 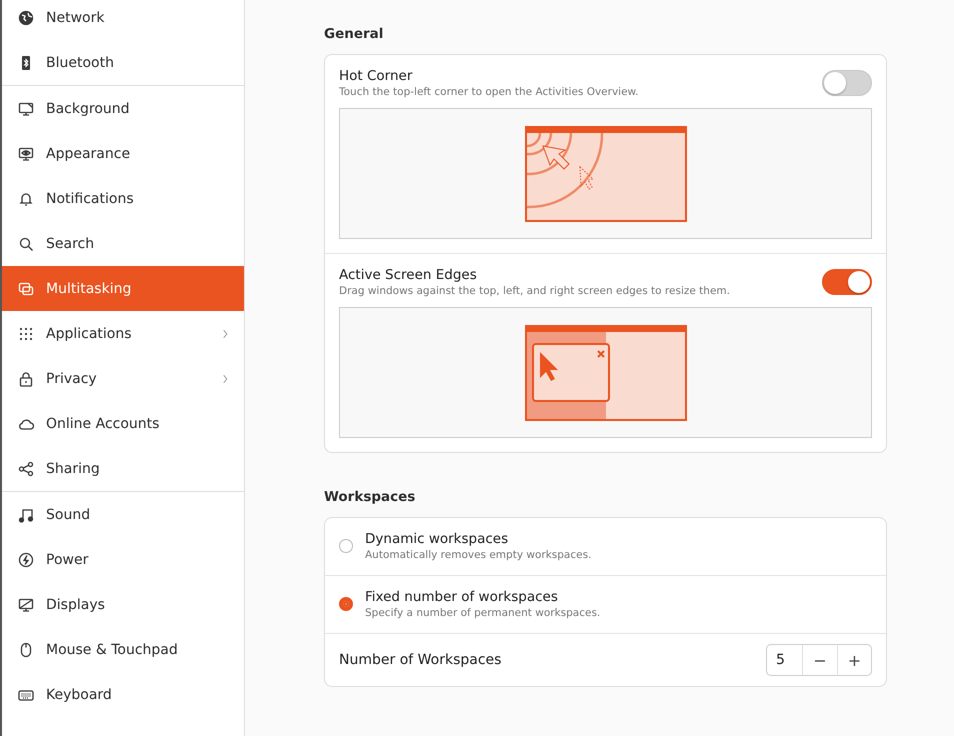 I want to click on sidebar-item: Sound, so click(x=123, y=514).